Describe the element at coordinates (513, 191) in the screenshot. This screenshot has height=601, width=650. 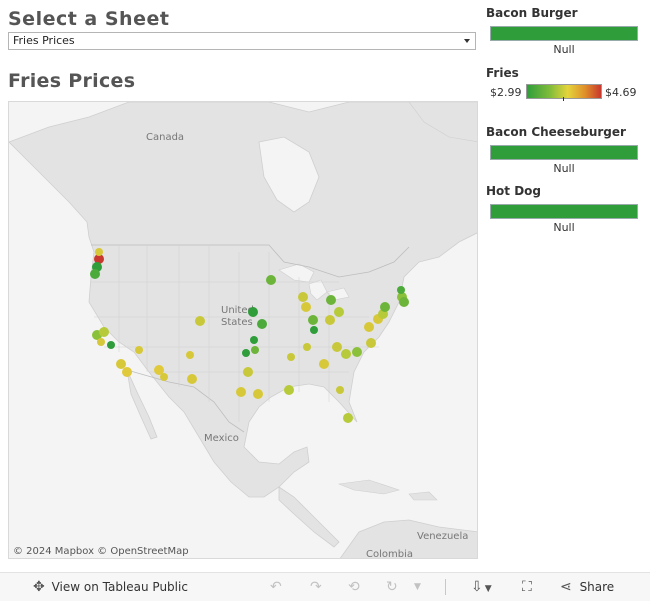
I see `legend-title: Hot Dog` at that location.